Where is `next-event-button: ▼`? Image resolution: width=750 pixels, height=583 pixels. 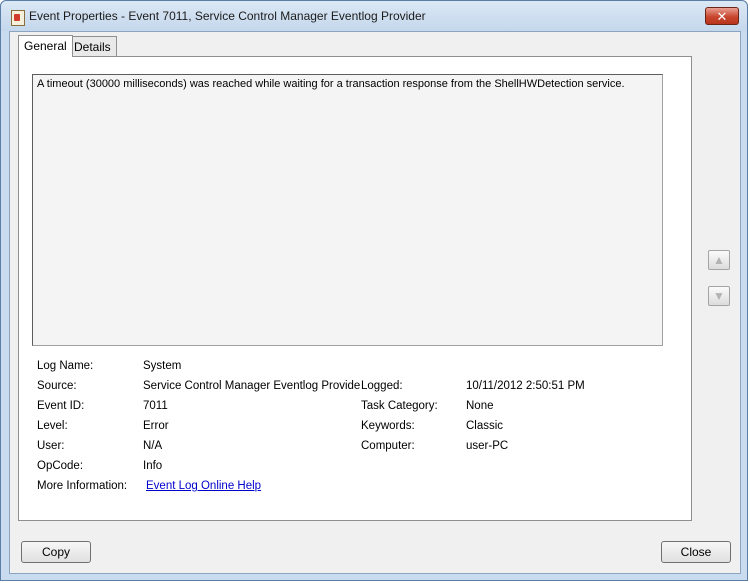 next-event-button: ▼ is located at coordinates (719, 296).